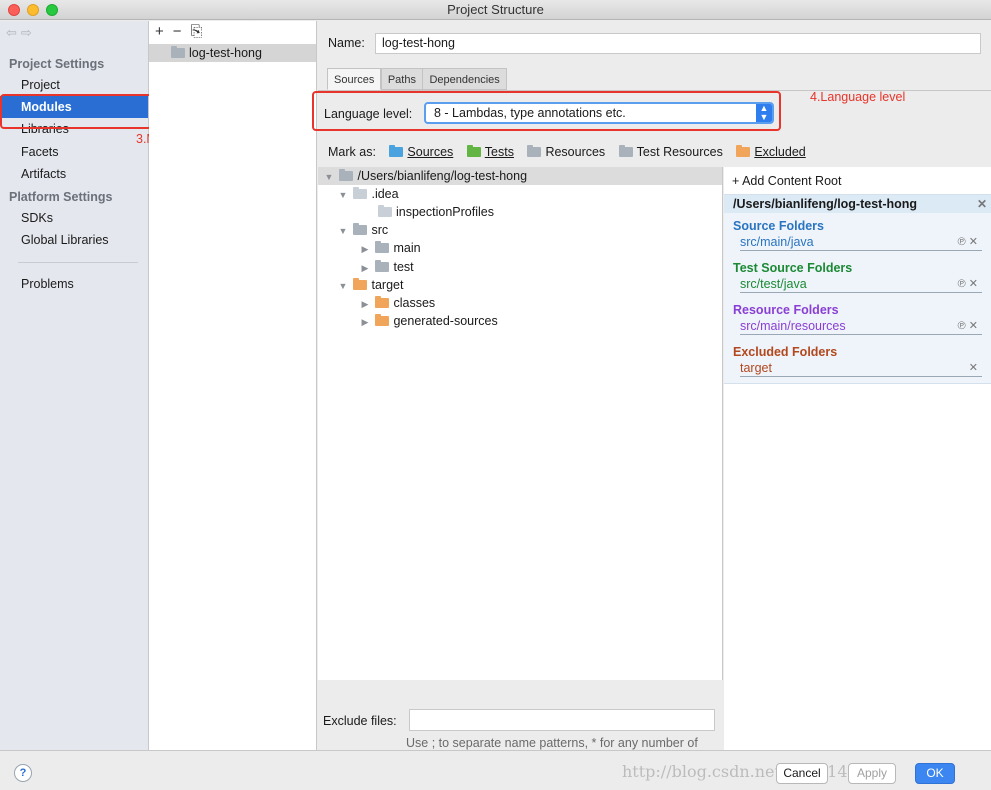 This screenshot has width=991, height=790. Describe the element at coordinates (74, 174) in the screenshot. I see `sidebar-item-artifacts: Artifacts` at that location.